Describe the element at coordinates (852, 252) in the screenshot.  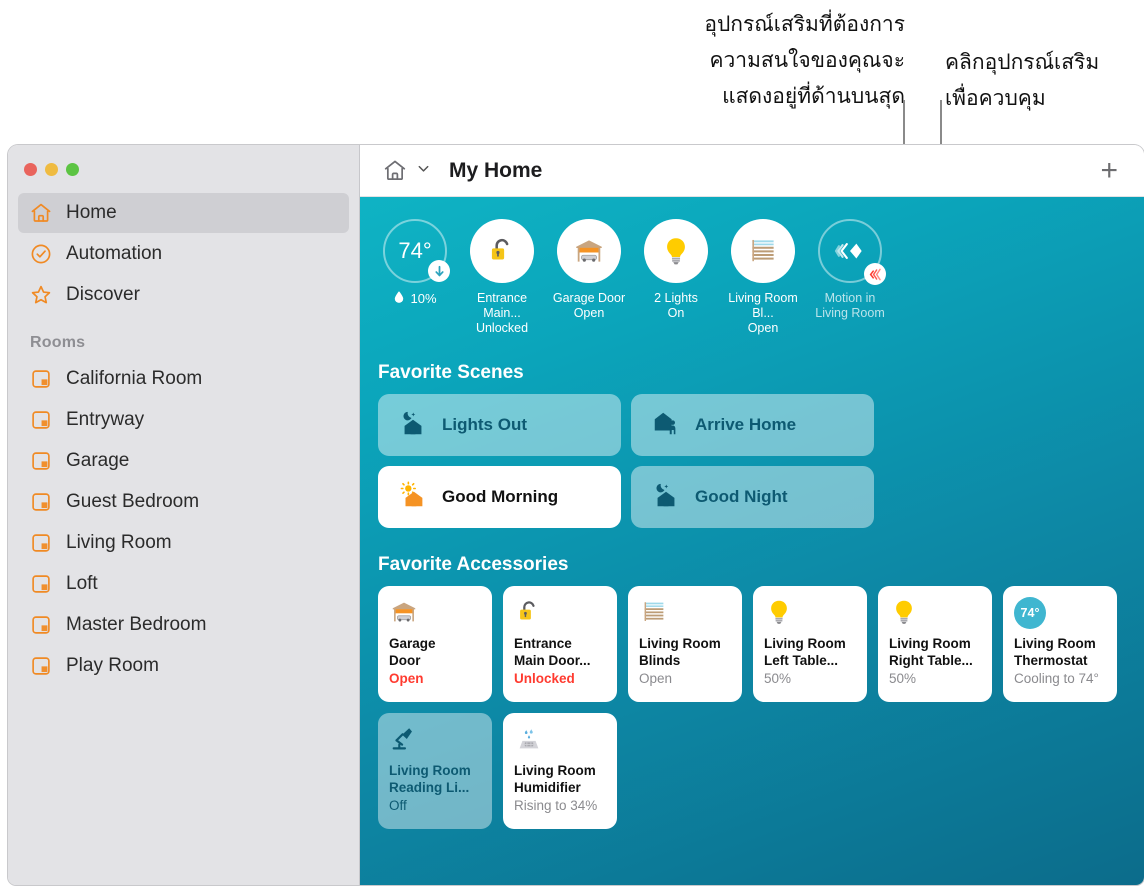
I see `motion-sensor-icon` at that location.